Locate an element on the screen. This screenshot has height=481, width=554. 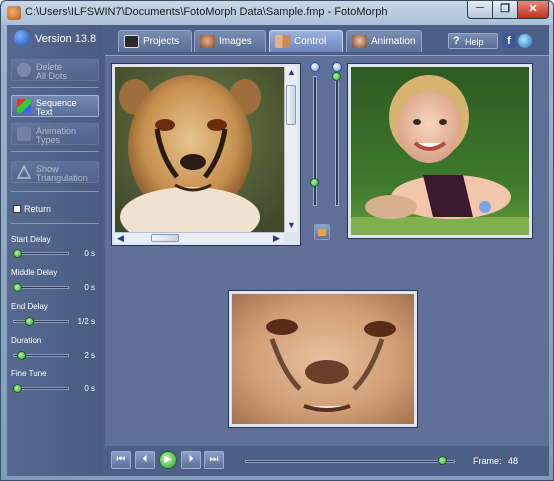
sequence-text-button: Sequence Text is located at coordinates (55, 106).